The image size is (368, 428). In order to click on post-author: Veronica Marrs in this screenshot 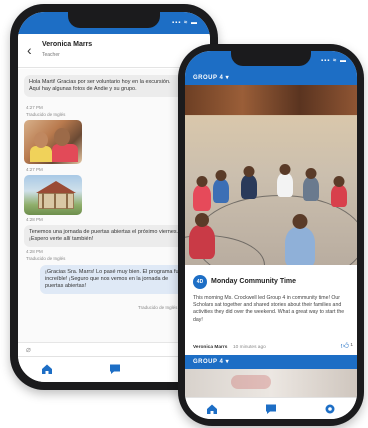, I will do `click(210, 347)`.